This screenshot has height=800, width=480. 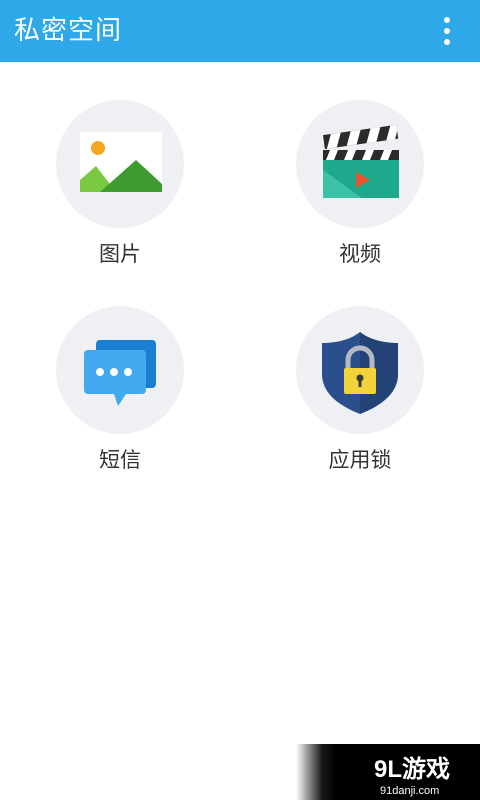 I want to click on site-watermark: 9L游戏 91danji.com, so click(x=388, y=772).